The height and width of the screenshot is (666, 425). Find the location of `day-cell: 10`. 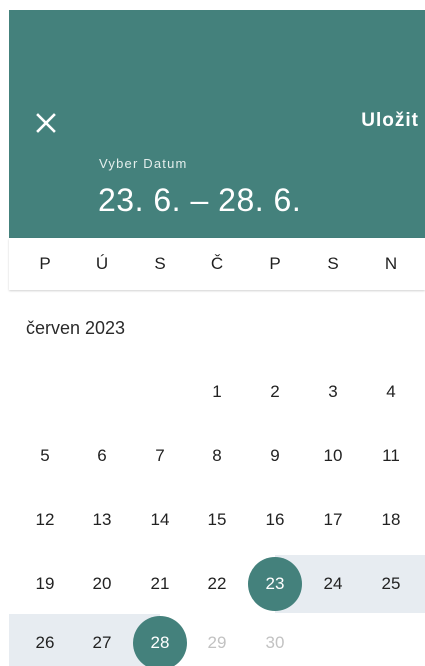

day-cell: 10 is located at coordinates (333, 456).